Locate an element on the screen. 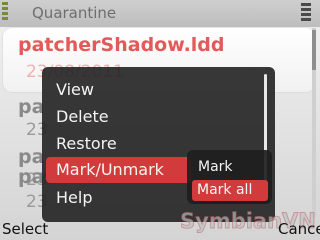 This screenshot has width=320, height=240. menu-item-help: Help is located at coordinates (126, 197).